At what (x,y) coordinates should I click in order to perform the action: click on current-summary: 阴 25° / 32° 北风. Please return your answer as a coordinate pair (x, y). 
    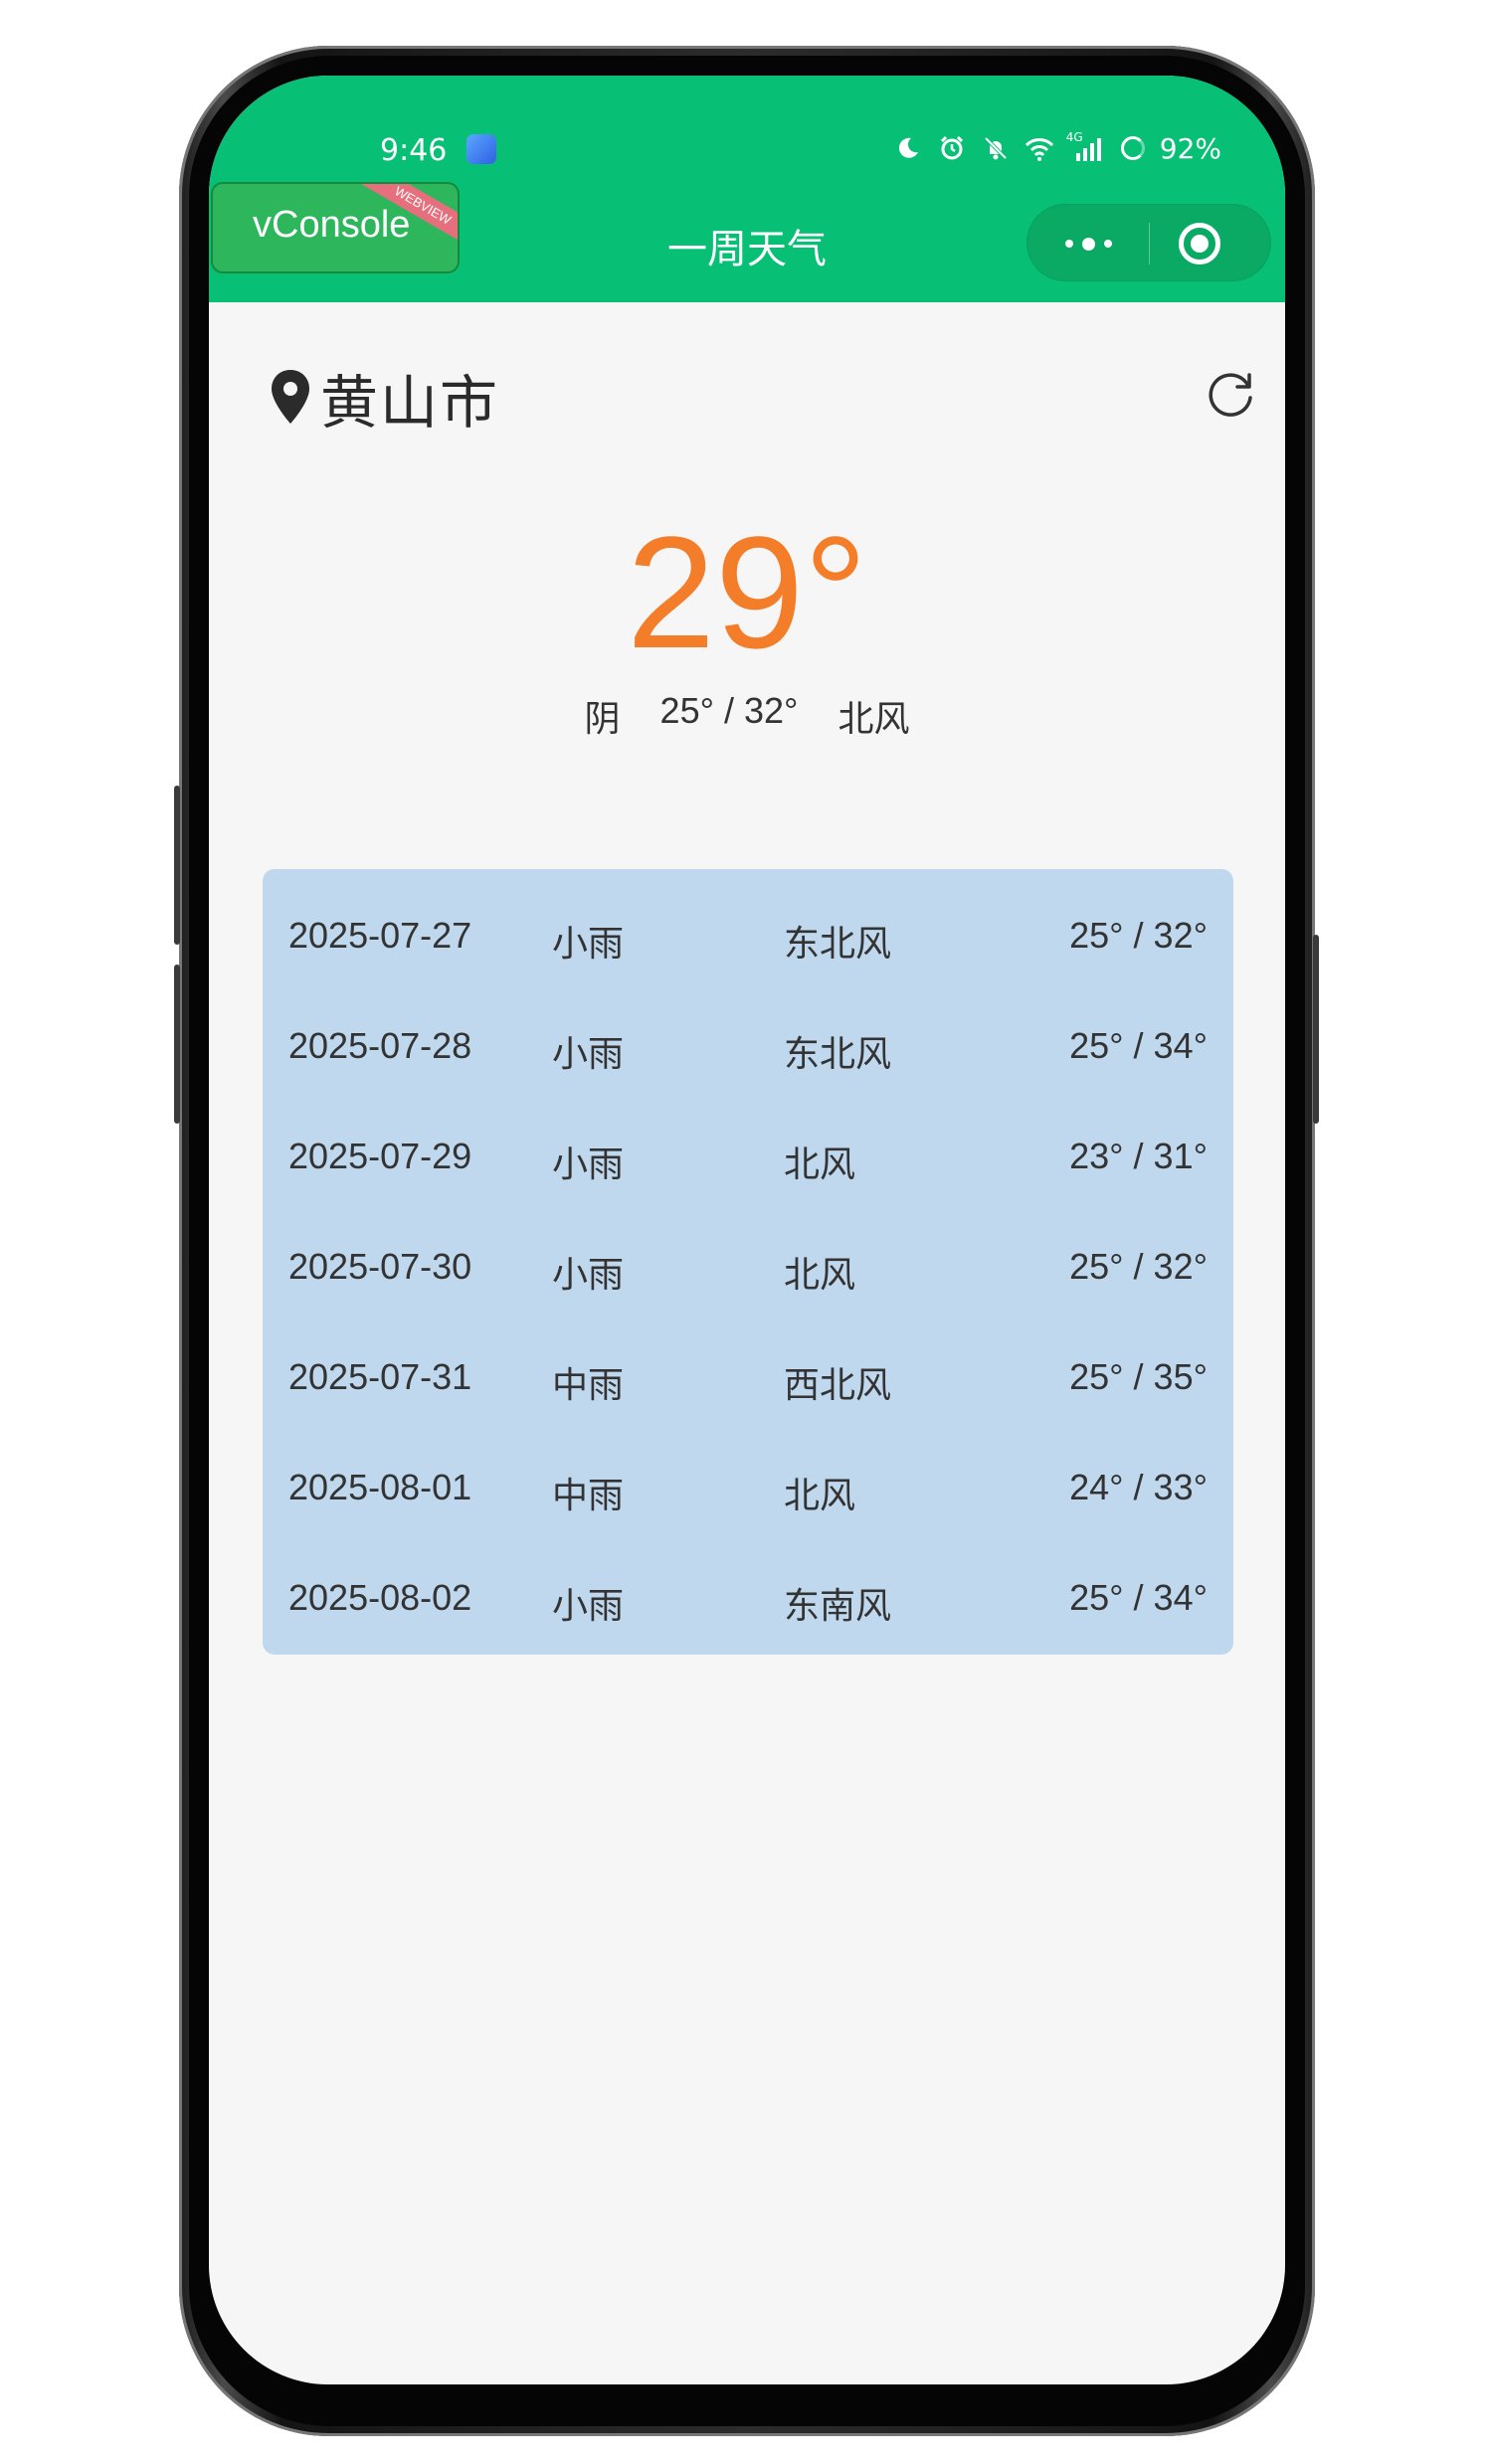
    Looking at the image, I should click on (747, 716).